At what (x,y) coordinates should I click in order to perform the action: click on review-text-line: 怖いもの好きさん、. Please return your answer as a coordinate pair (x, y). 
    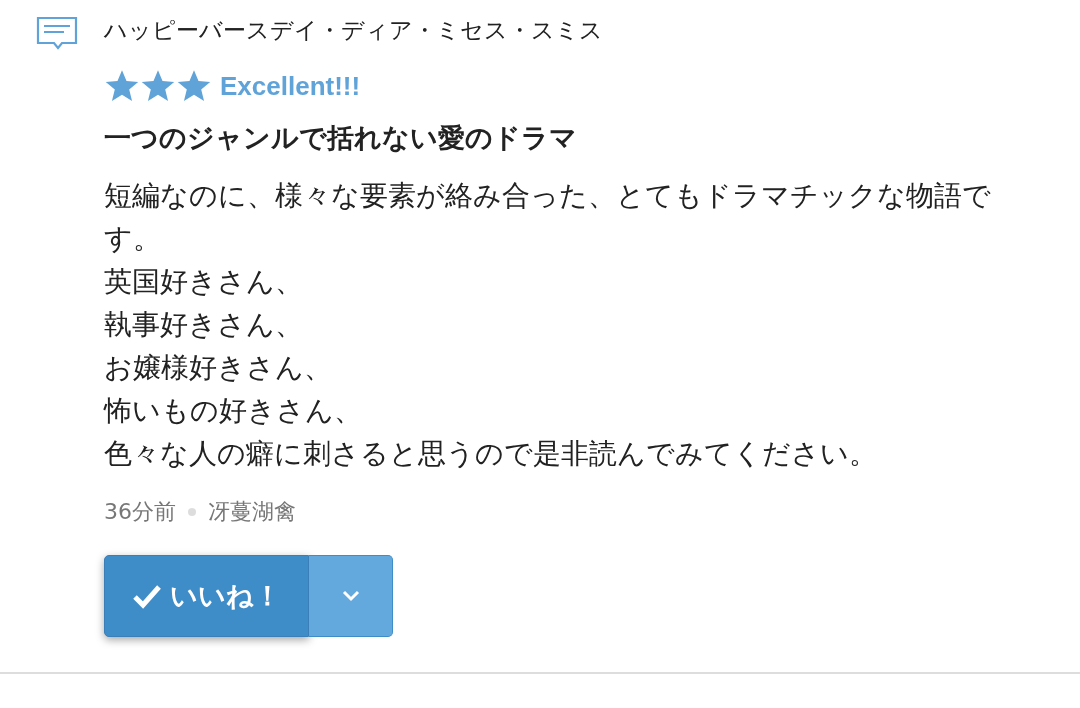
    Looking at the image, I should click on (233, 411).